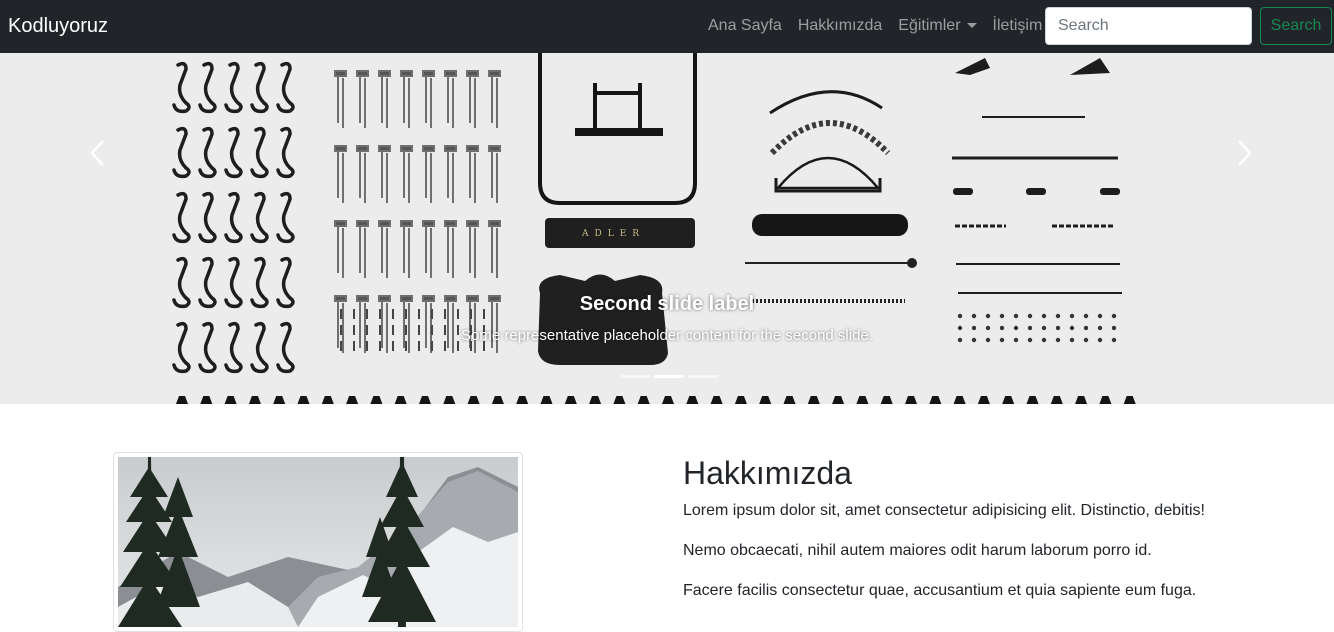 This screenshot has width=1334, height=632. I want to click on nav-link-hakkimizda: Hakkımızda, so click(840, 26).